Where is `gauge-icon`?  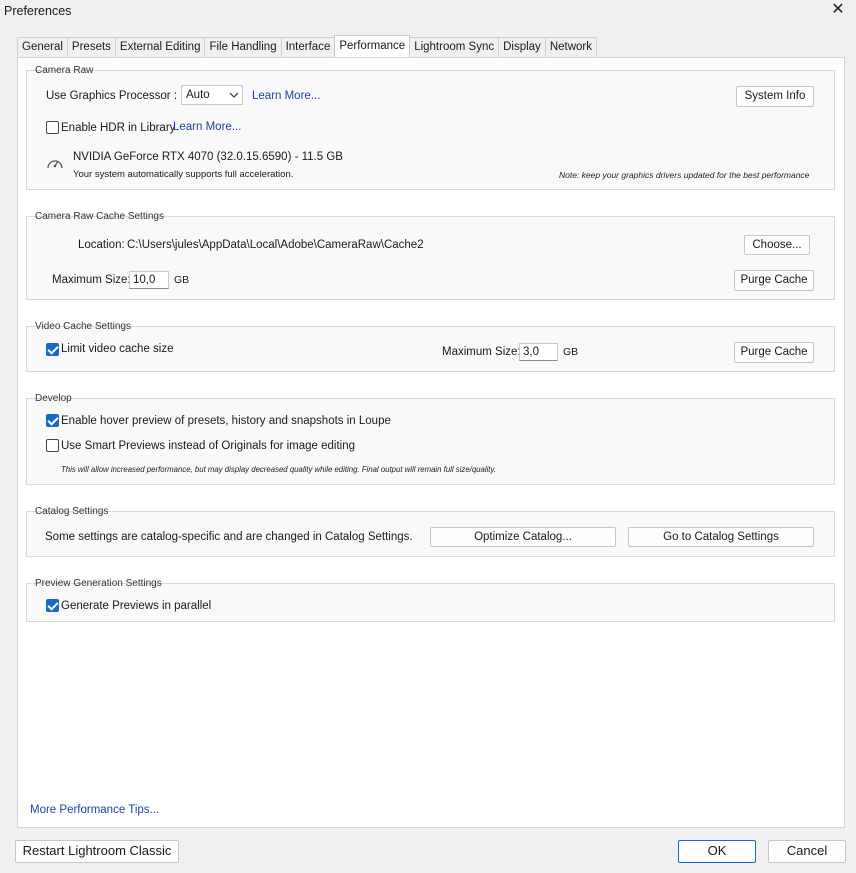
gauge-icon is located at coordinates (55, 164).